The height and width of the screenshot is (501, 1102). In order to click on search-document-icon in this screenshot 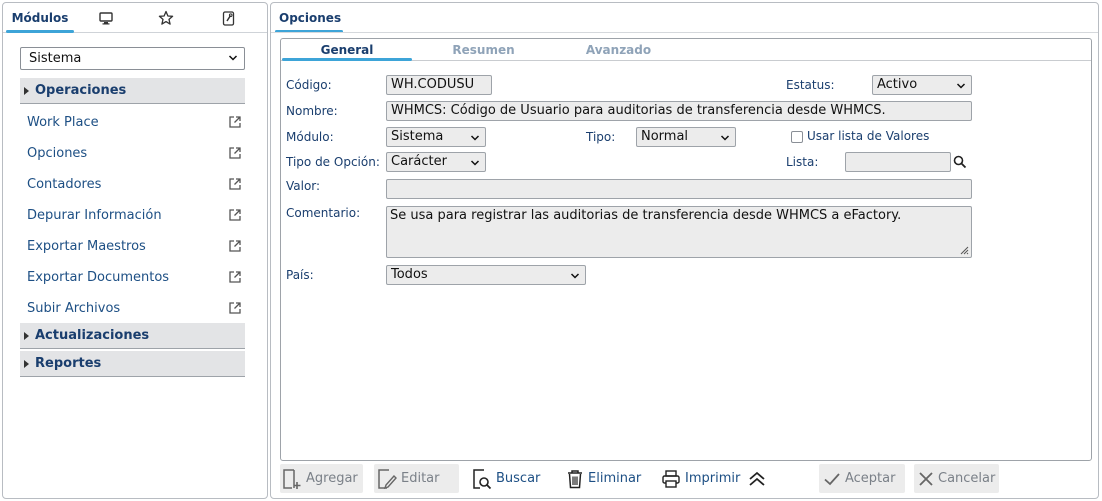, I will do `click(482, 478)`.